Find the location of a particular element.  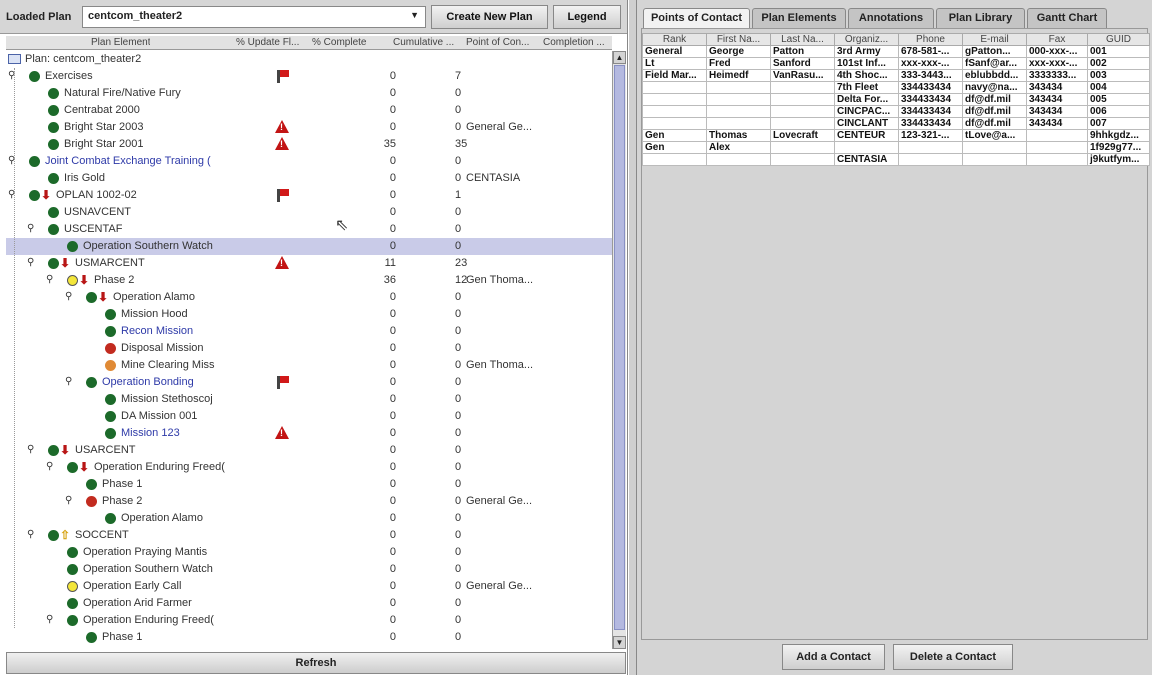

contacts-column-header: Fax is located at coordinates (1057, 39).